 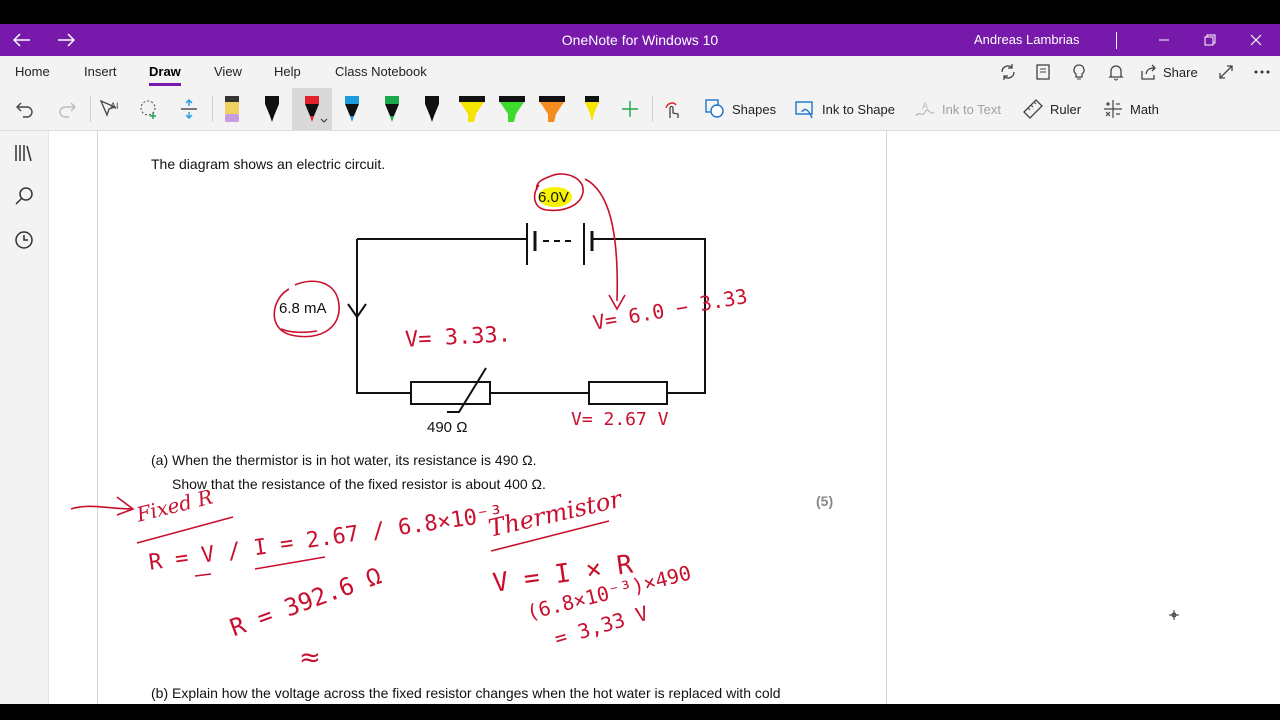 I want to click on minimize-button, so click(x=1164, y=40).